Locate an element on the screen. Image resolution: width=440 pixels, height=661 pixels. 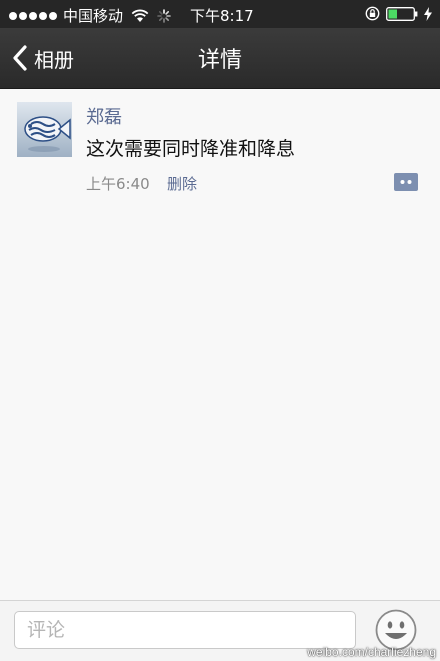
post-author: 郑磊 is located at coordinates (104, 116).